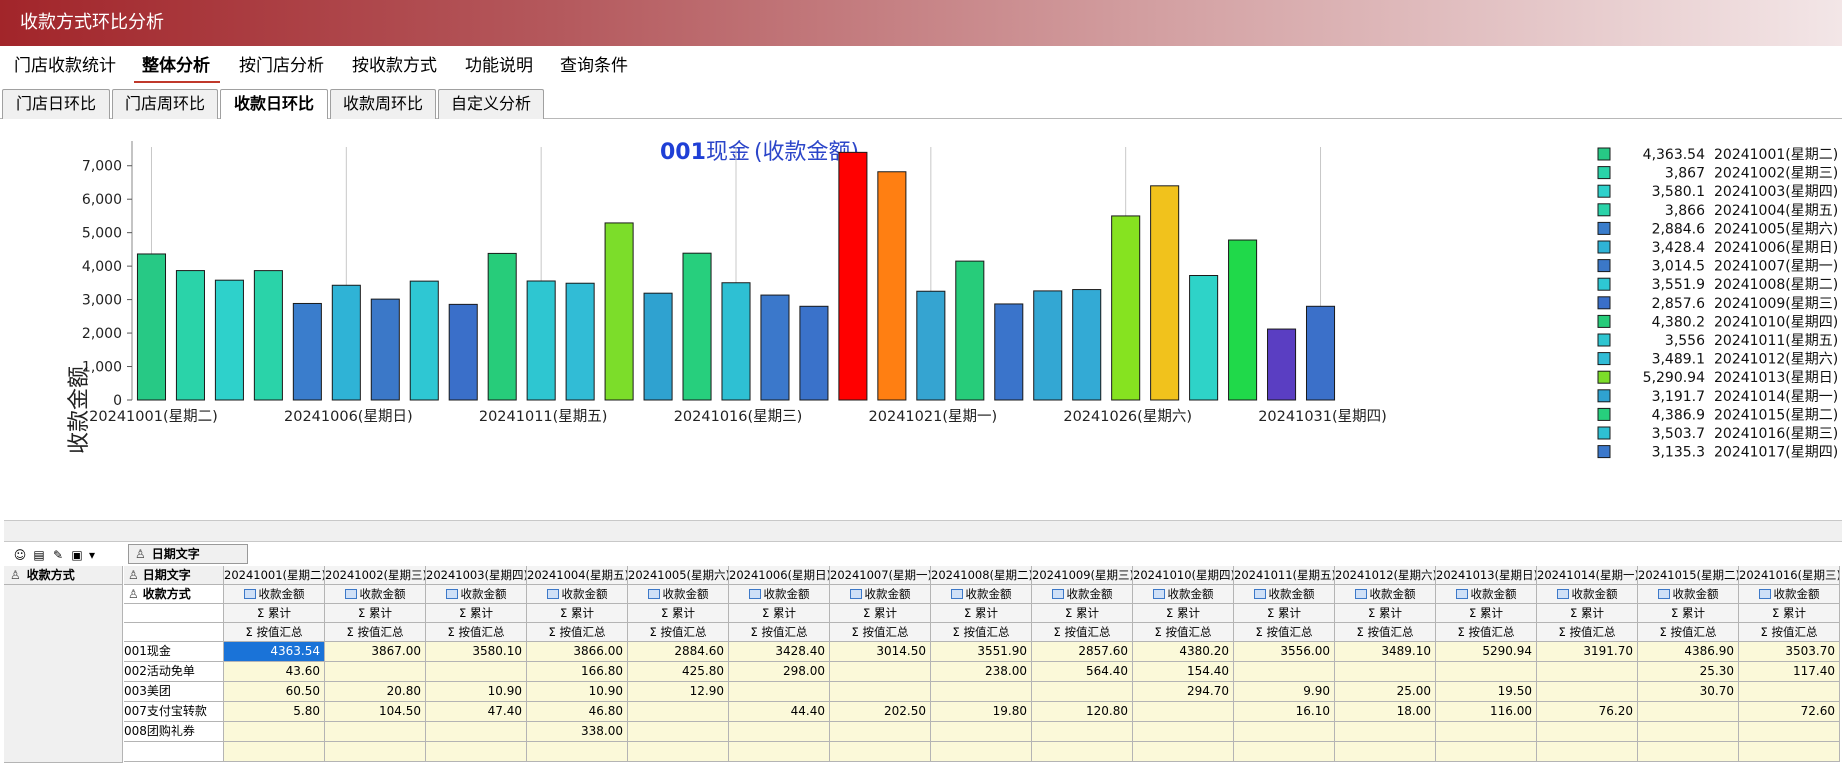  I want to click on legend-label: 20241001(星期二), so click(1776, 155).